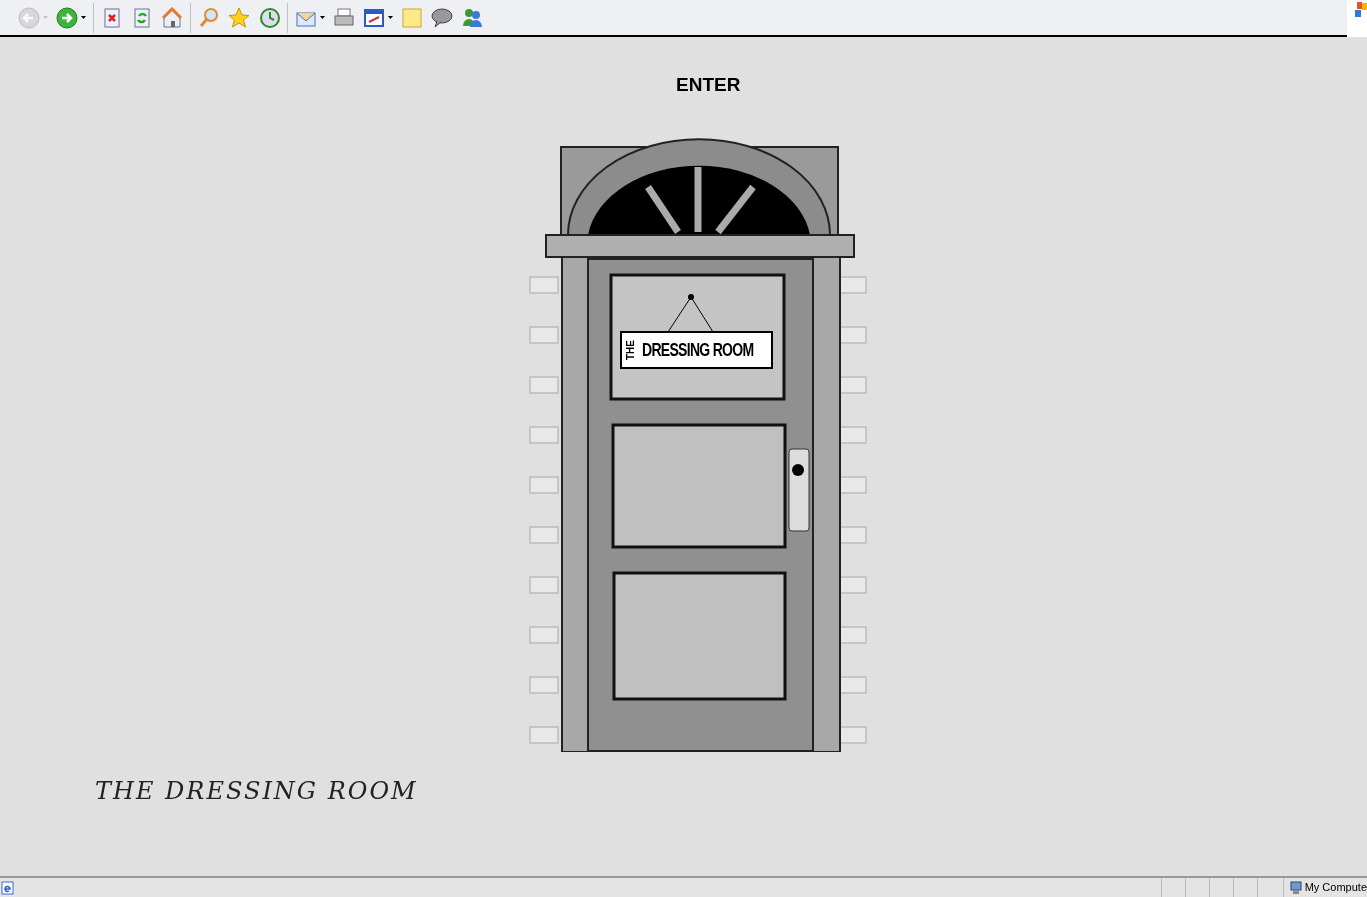  What do you see at coordinates (412, 17) in the screenshot?
I see `note-icon` at bounding box center [412, 17].